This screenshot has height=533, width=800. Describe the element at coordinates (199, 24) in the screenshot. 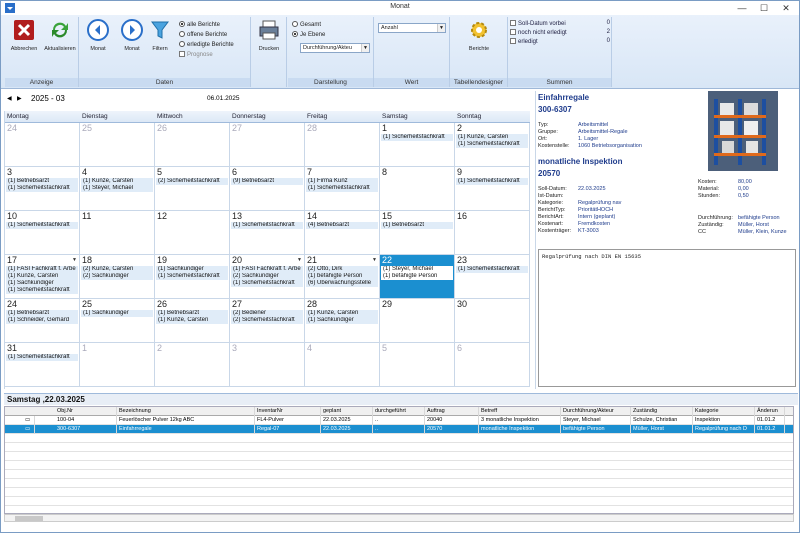

I see `radio-alle-berichte: alle Berichte` at that location.